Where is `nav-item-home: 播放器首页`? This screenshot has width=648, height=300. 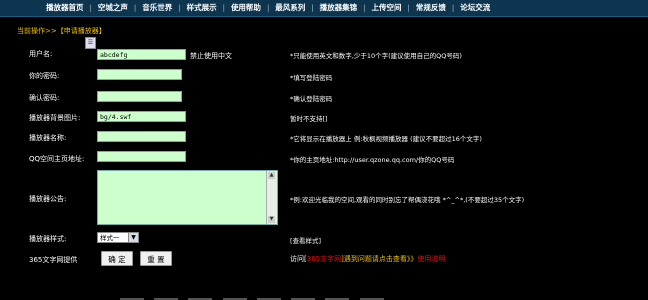 nav-item-home: 播放器首页 is located at coordinates (65, 8).